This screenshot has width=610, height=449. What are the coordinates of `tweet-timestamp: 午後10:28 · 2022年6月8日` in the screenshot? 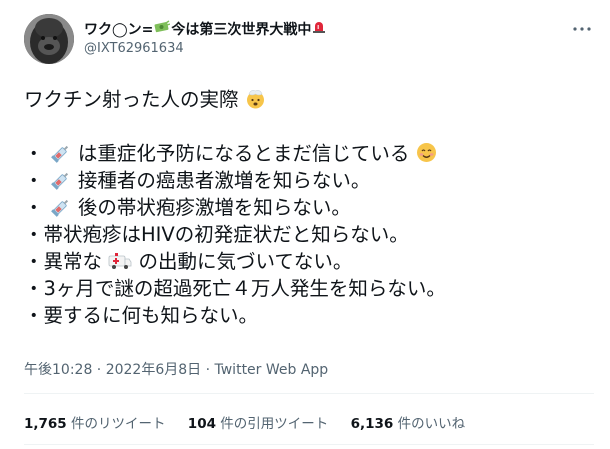 It's located at (112, 370).